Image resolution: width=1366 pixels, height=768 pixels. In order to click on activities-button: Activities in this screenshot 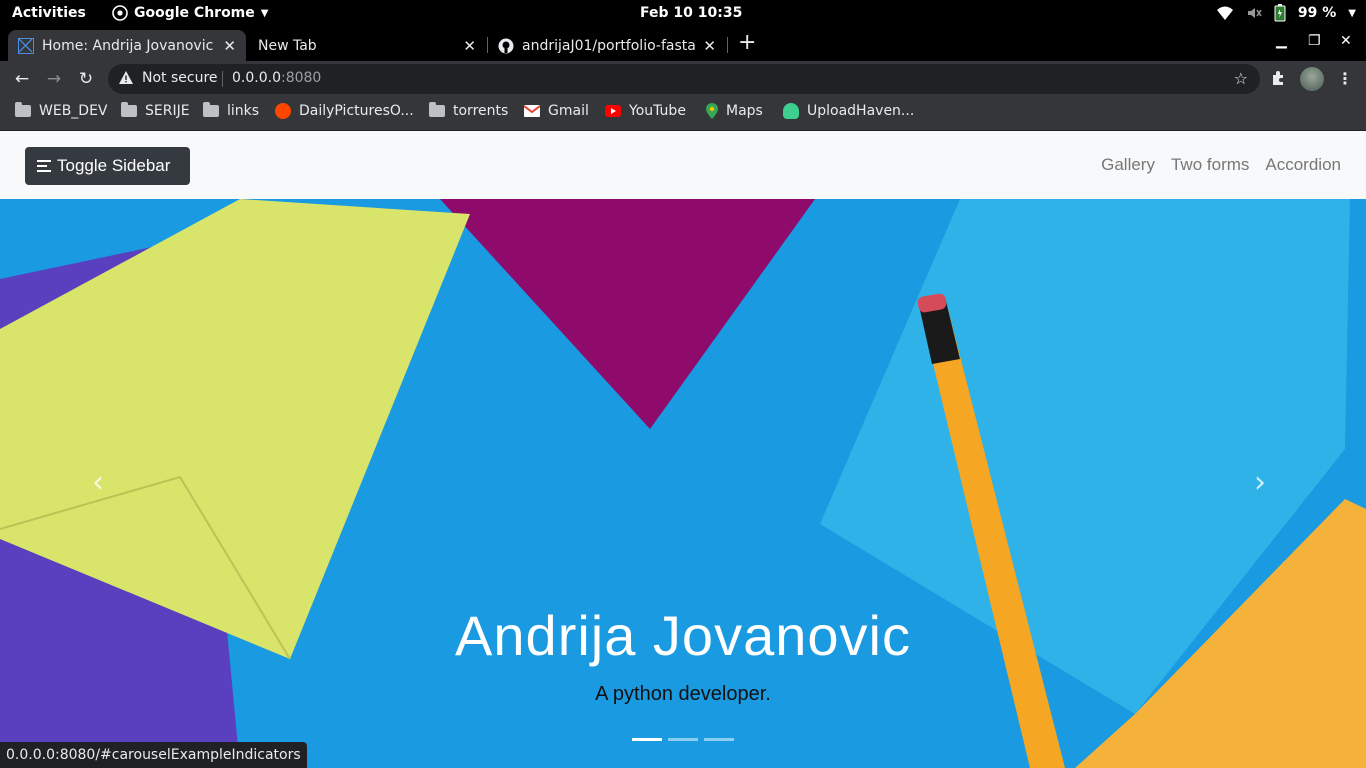, I will do `click(49, 13)`.